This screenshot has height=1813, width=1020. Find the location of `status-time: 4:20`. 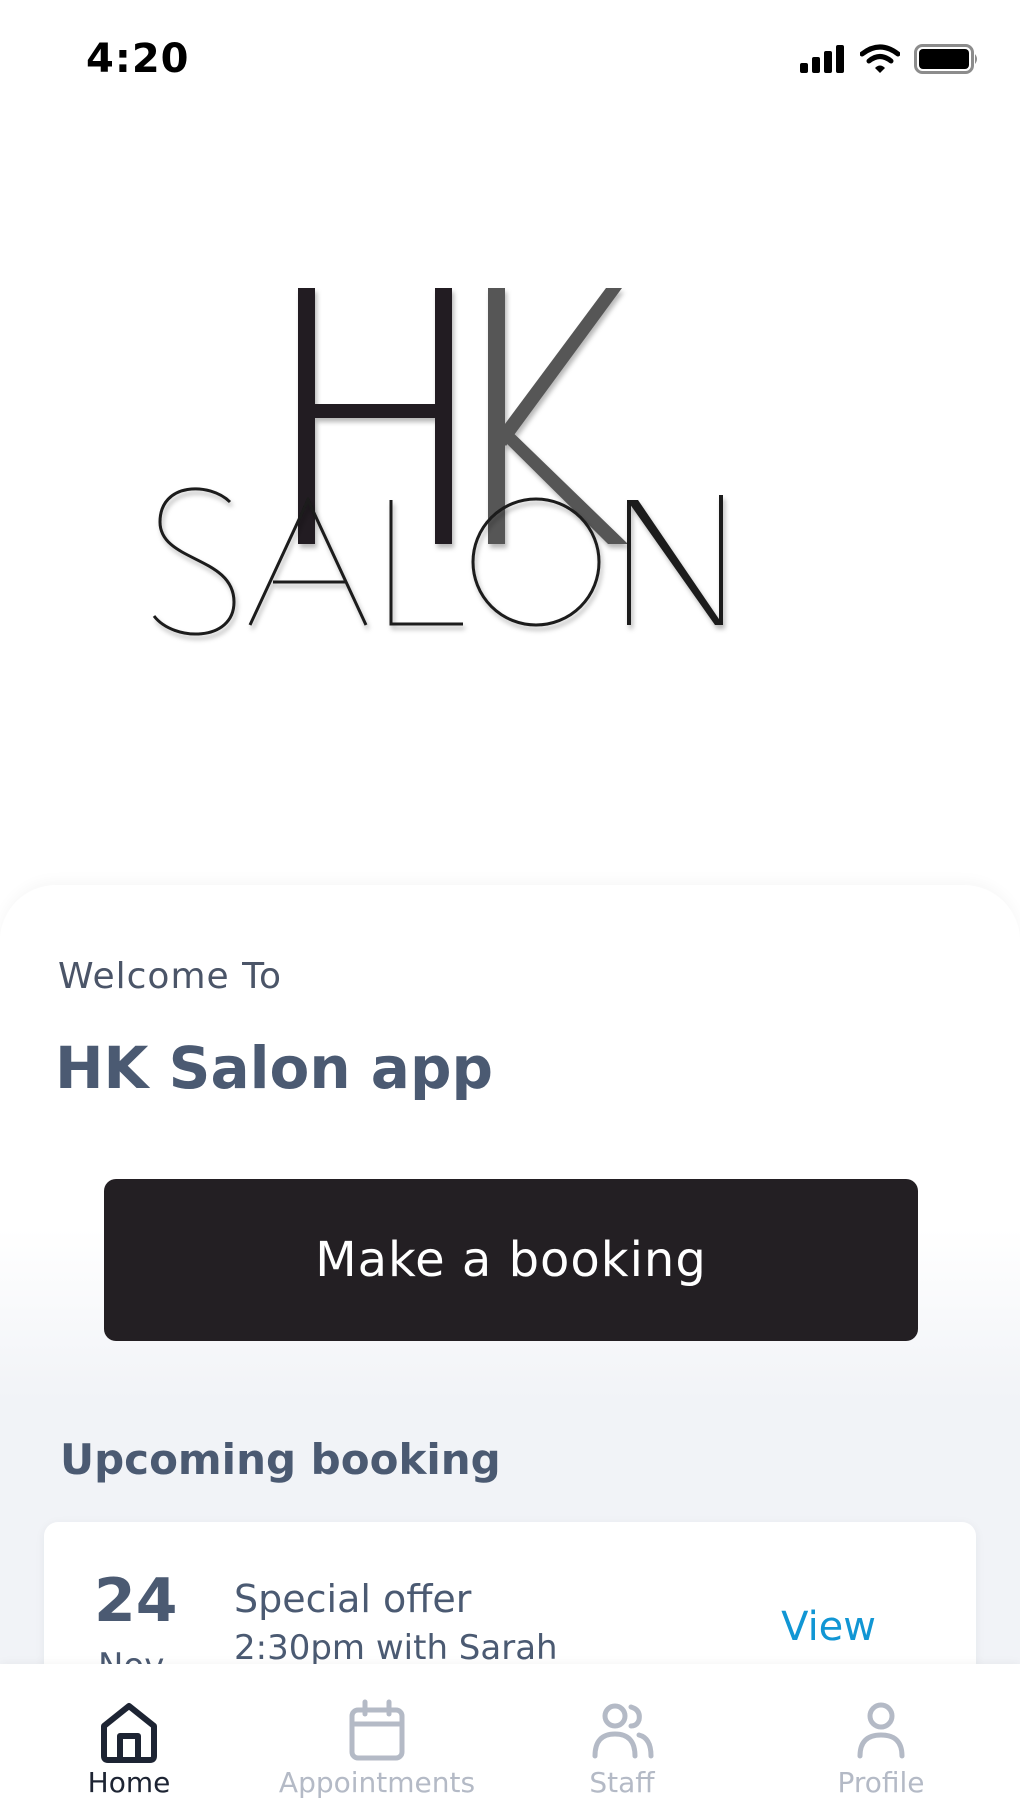

status-time: 4:20 is located at coordinates (138, 59).